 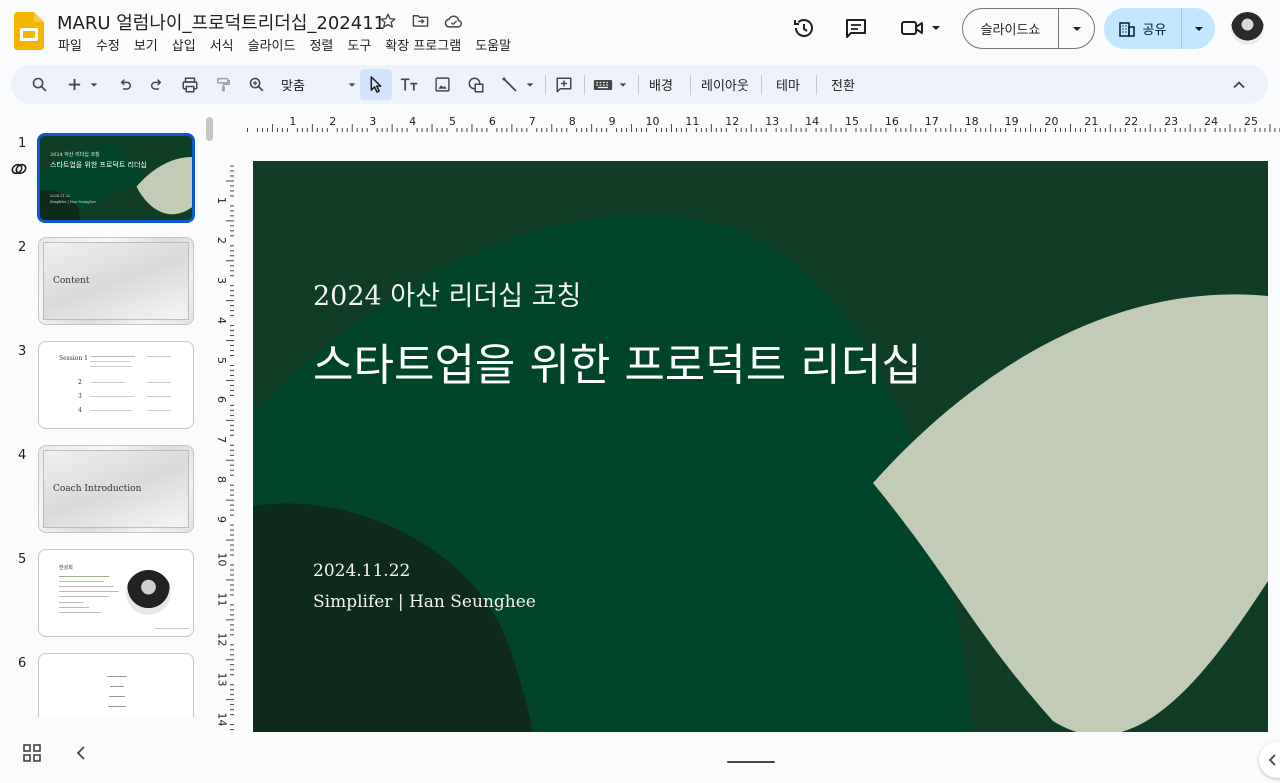 What do you see at coordinates (376, 84) in the screenshot?
I see `select-cursor-icon` at bounding box center [376, 84].